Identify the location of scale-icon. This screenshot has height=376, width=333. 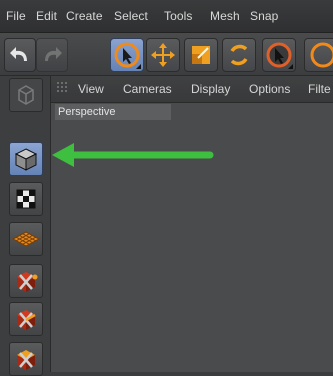
(201, 55).